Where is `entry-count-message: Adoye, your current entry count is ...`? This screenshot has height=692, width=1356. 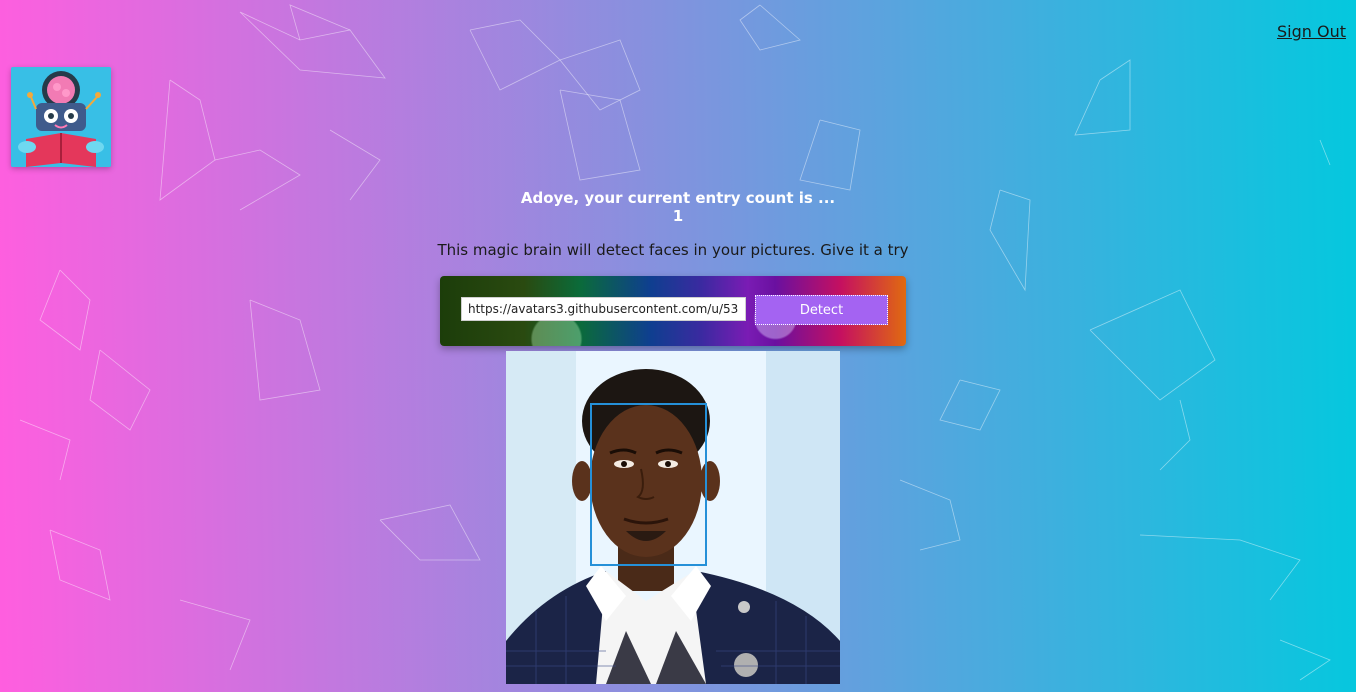 entry-count-message: Adoye, your current entry count is ... is located at coordinates (678, 198).